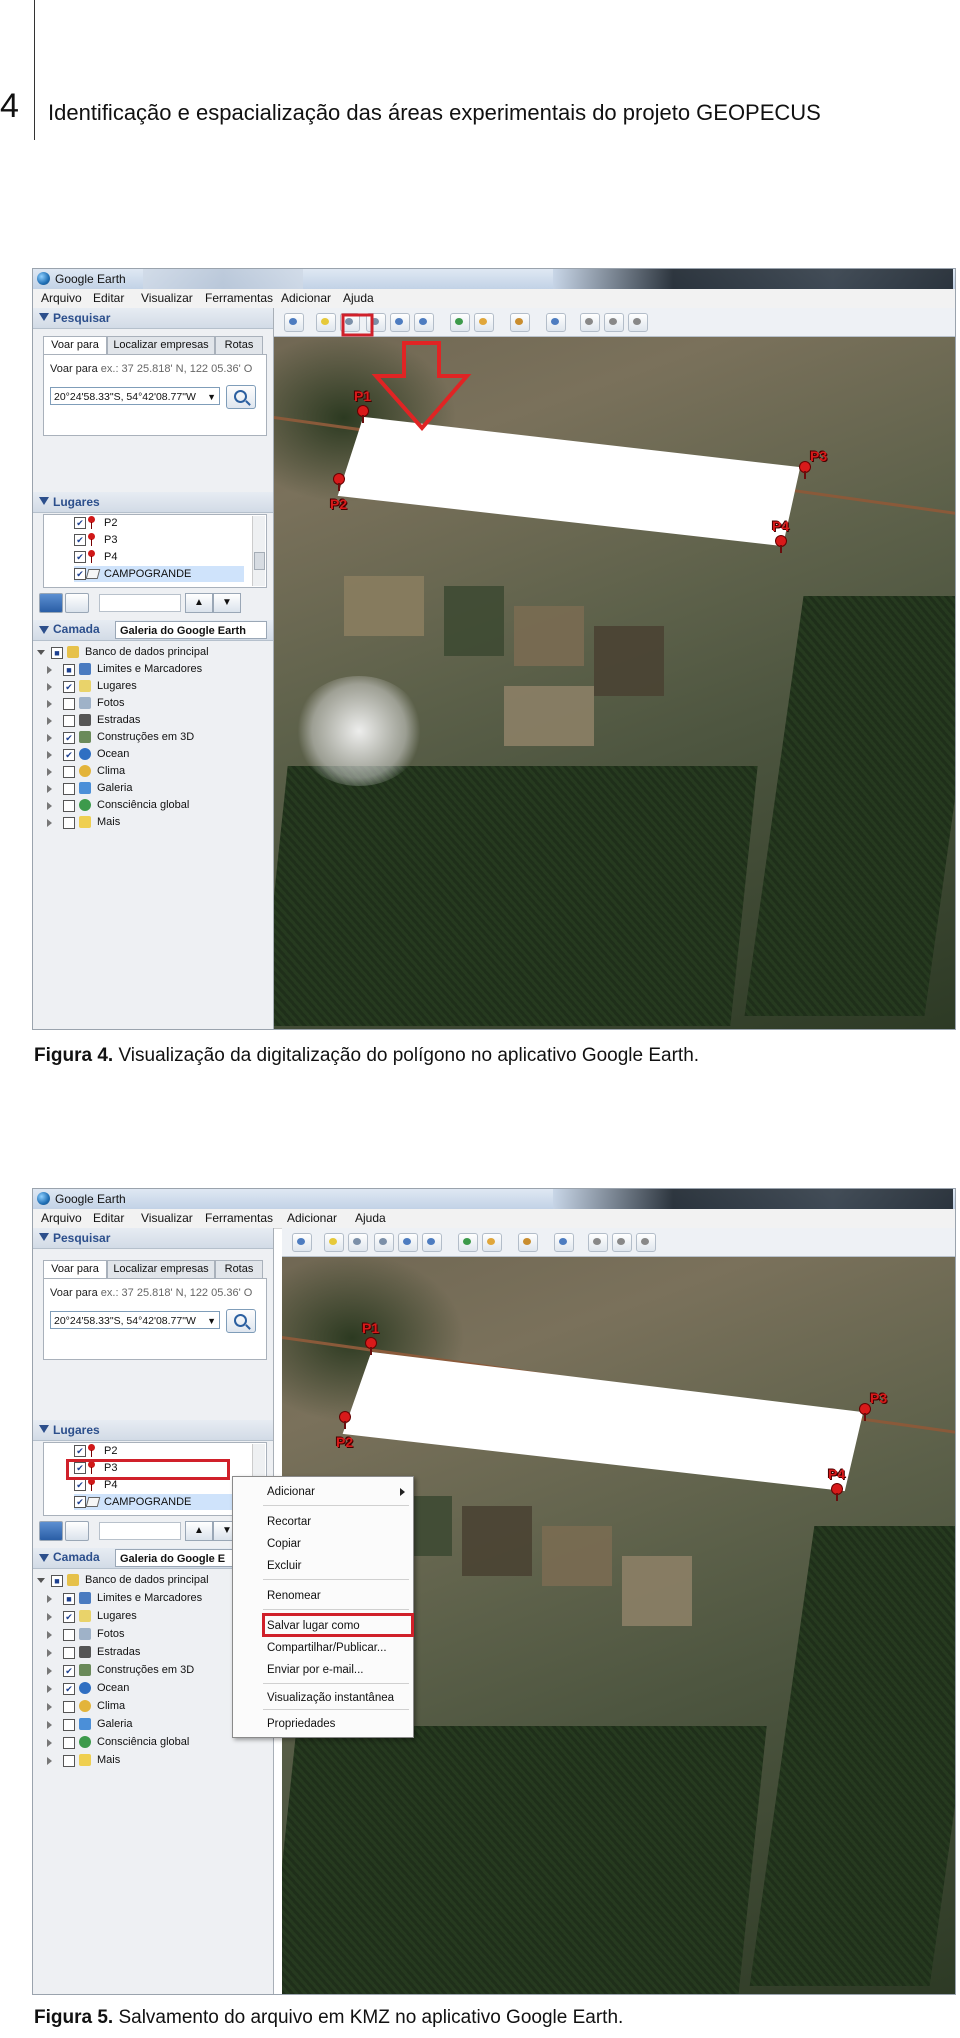  I want to click on menu-item-copiar: Copiar, so click(323, 1544).